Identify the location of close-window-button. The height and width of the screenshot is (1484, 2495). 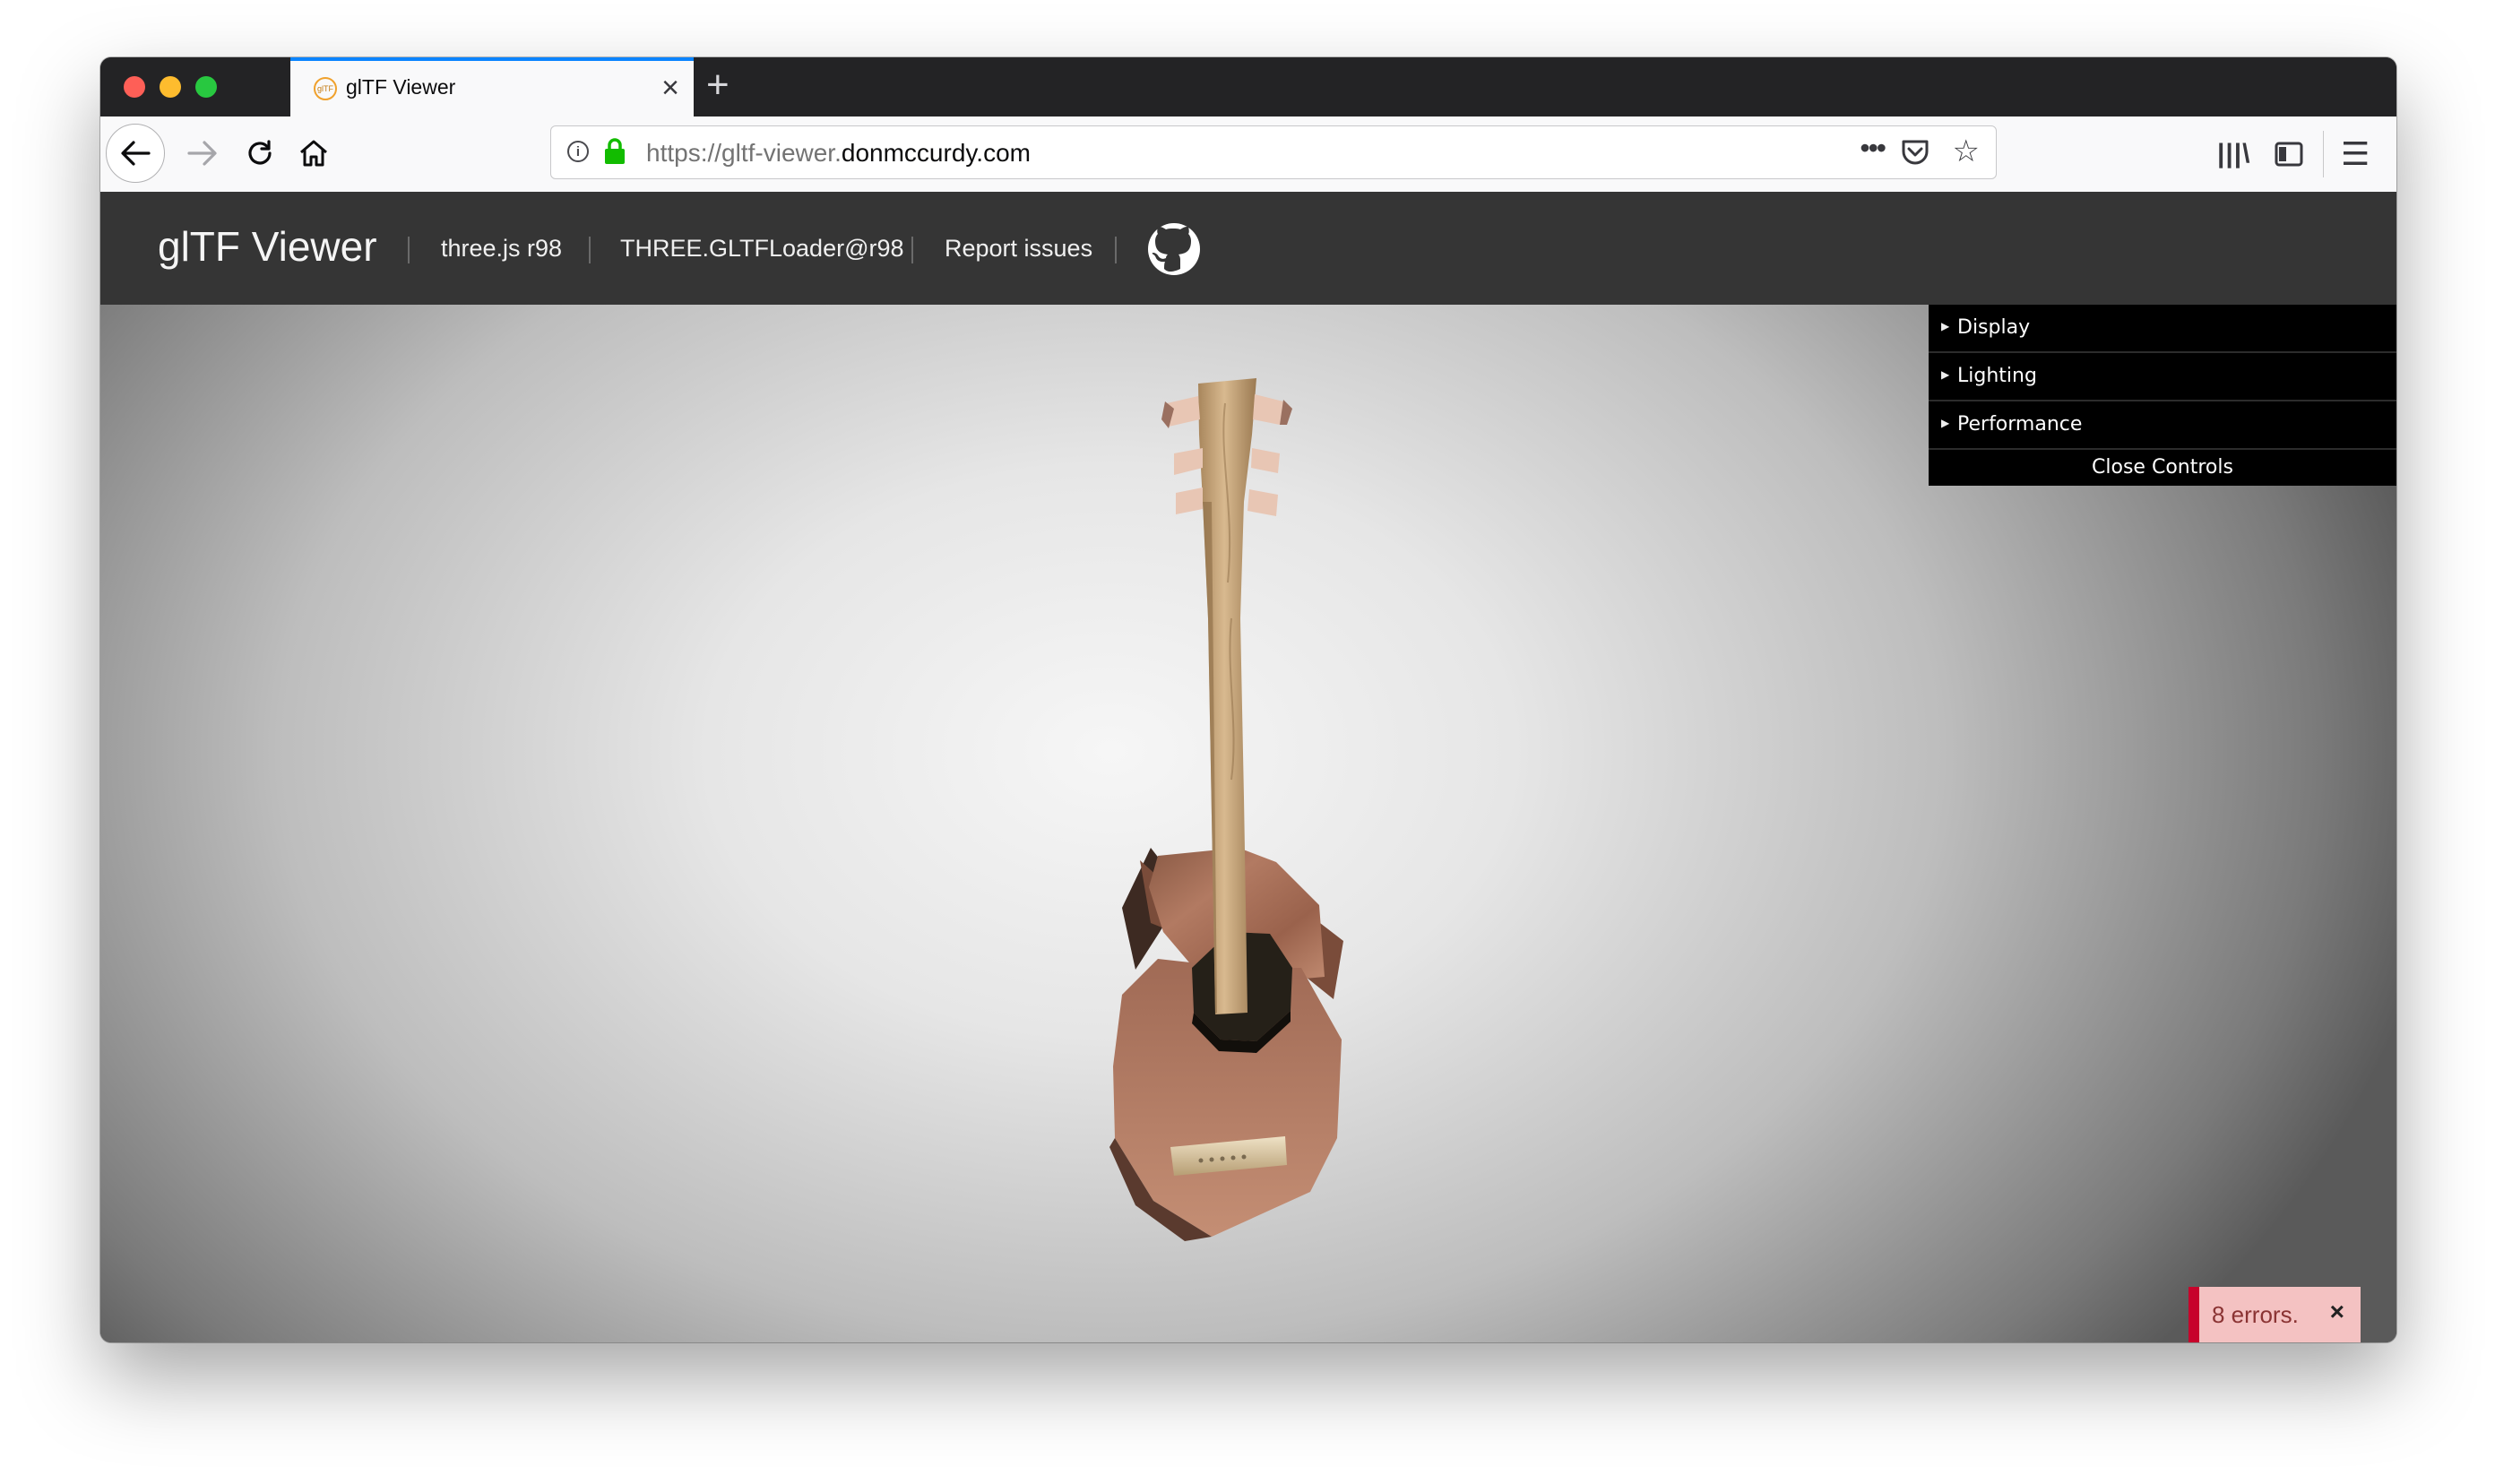
(134, 87).